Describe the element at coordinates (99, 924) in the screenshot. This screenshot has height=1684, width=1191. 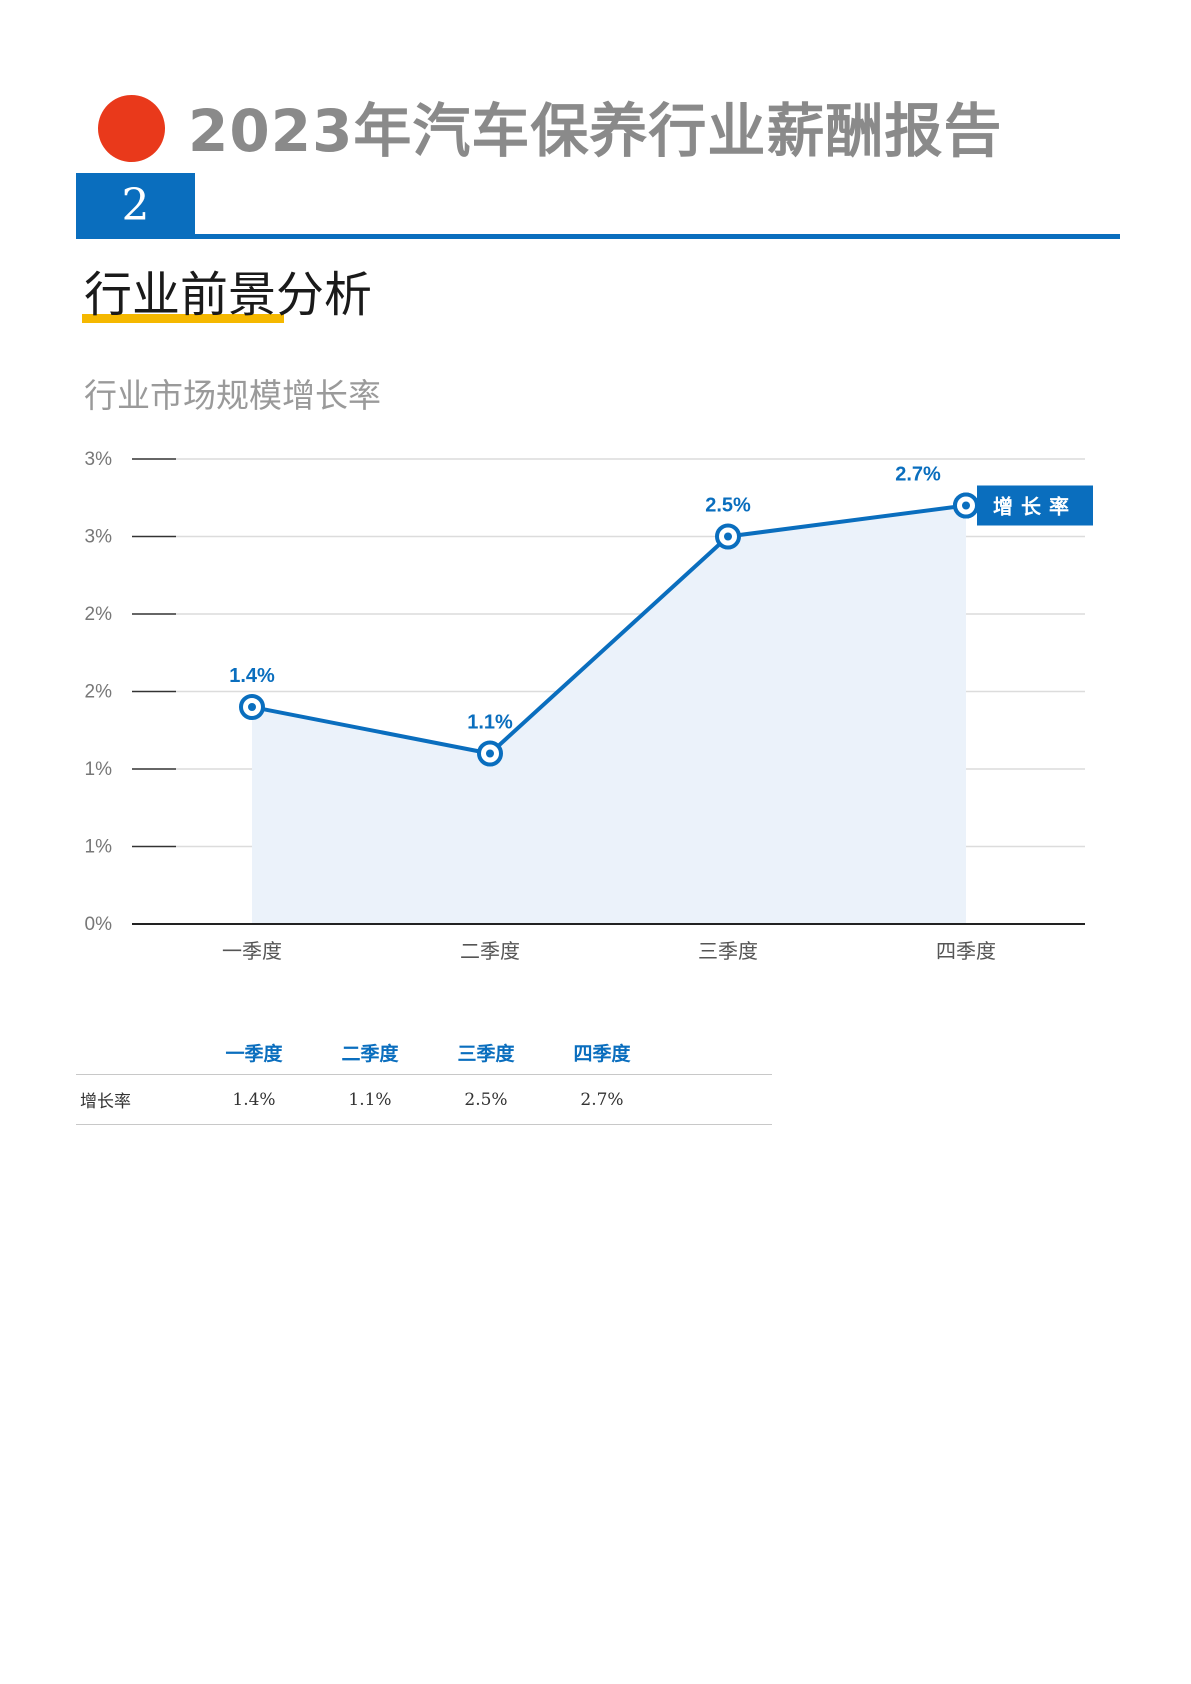
I see `y-tick-label: 0%` at that location.